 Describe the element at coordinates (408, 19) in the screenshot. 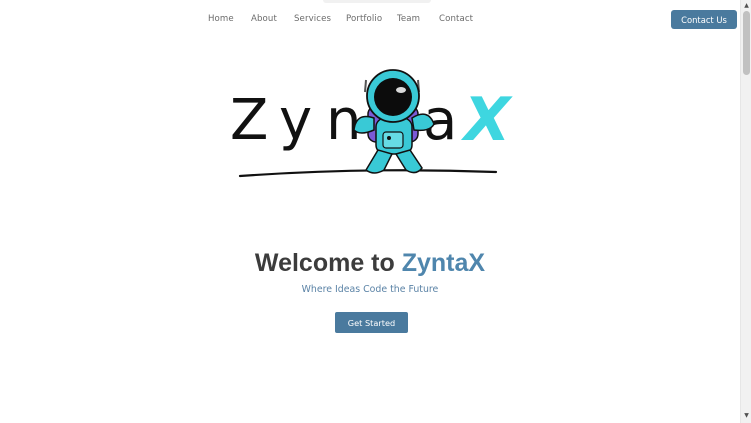

I see `nav-team: Team` at that location.